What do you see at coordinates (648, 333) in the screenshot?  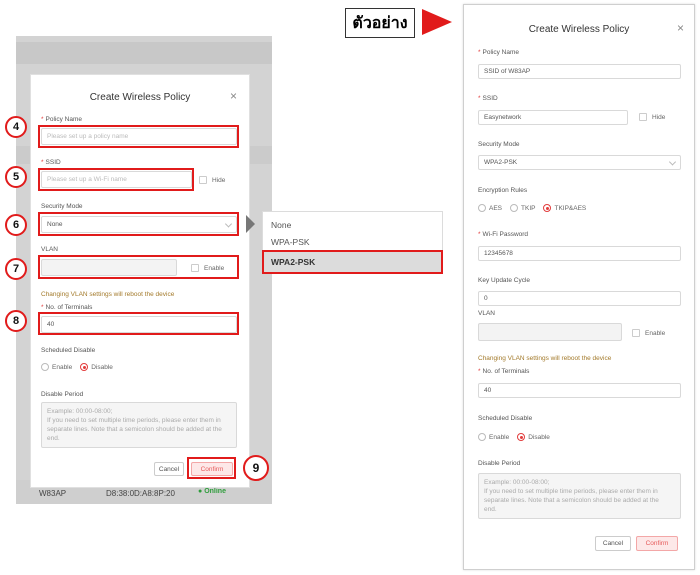 I see `sample-vlan-enable-checkbox: Enable` at bounding box center [648, 333].